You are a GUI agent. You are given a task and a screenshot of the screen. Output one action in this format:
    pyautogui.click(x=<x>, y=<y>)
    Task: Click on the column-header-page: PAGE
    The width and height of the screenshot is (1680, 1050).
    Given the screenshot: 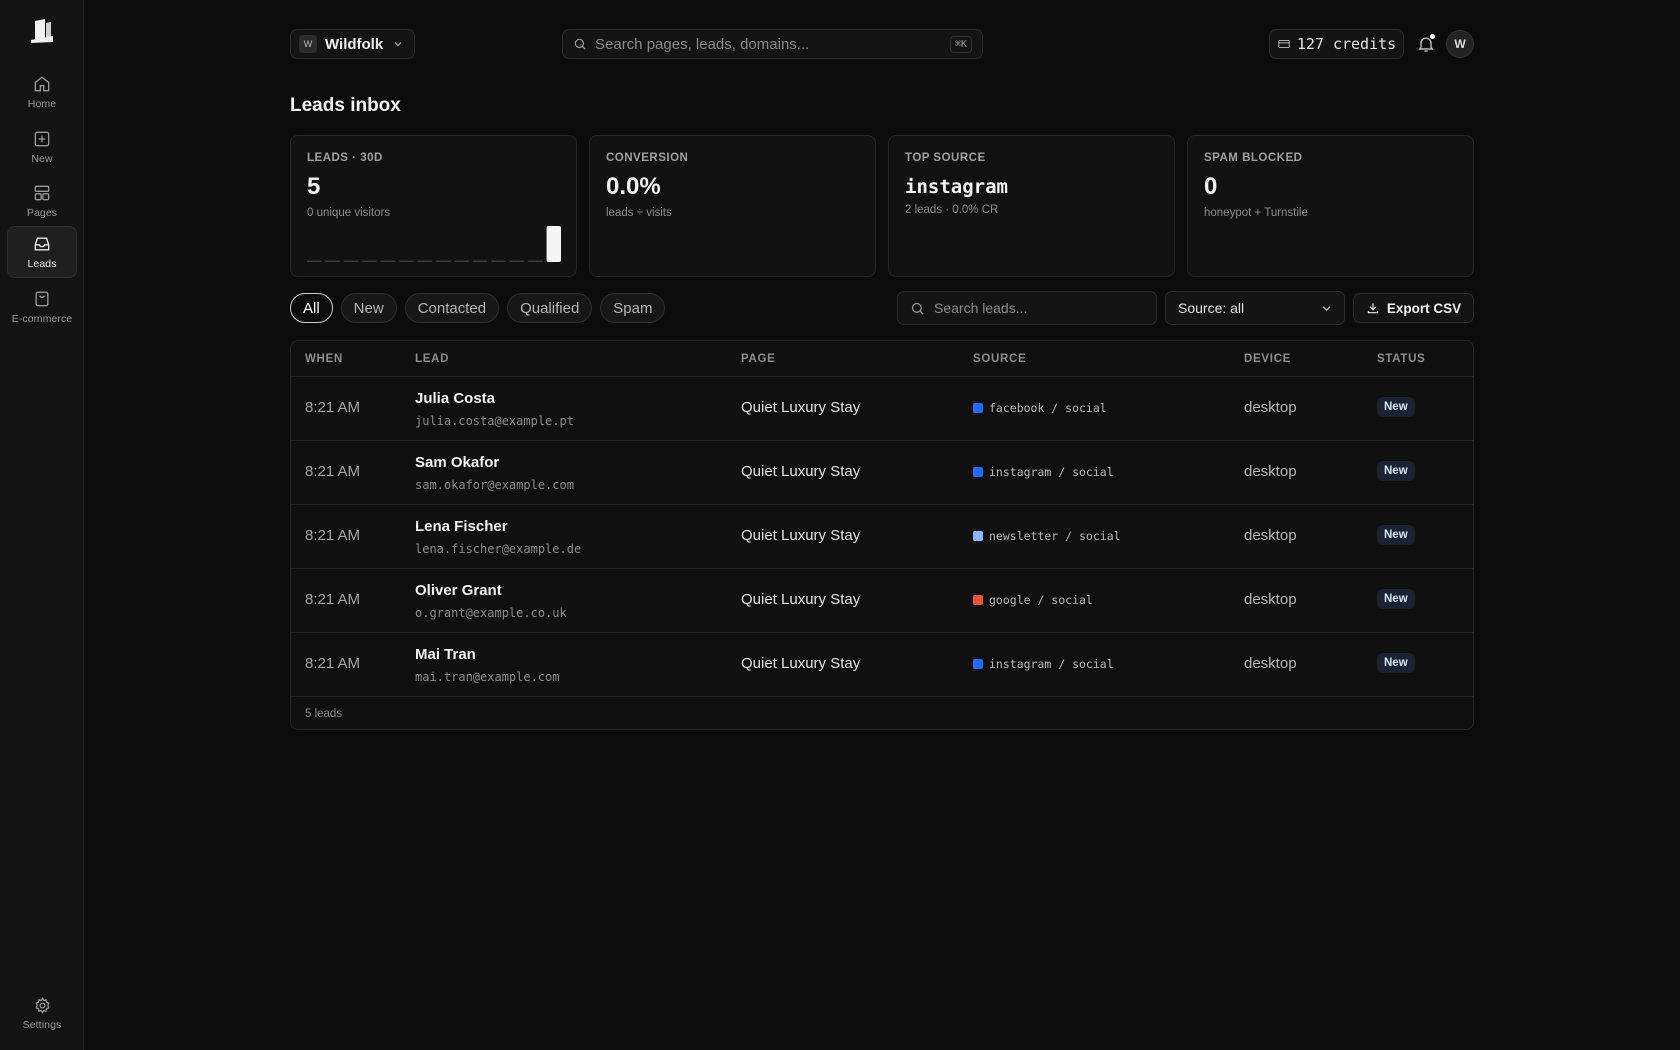 What is the action you would take?
    pyautogui.click(x=758, y=359)
    